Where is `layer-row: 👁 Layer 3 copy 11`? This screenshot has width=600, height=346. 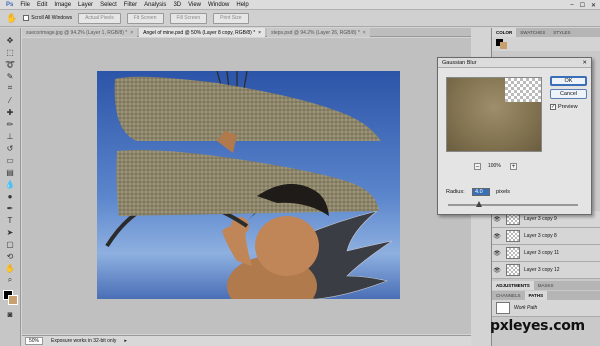 layer-row: 👁 Layer 3 copy 11 is located at coordinates (546, 253).